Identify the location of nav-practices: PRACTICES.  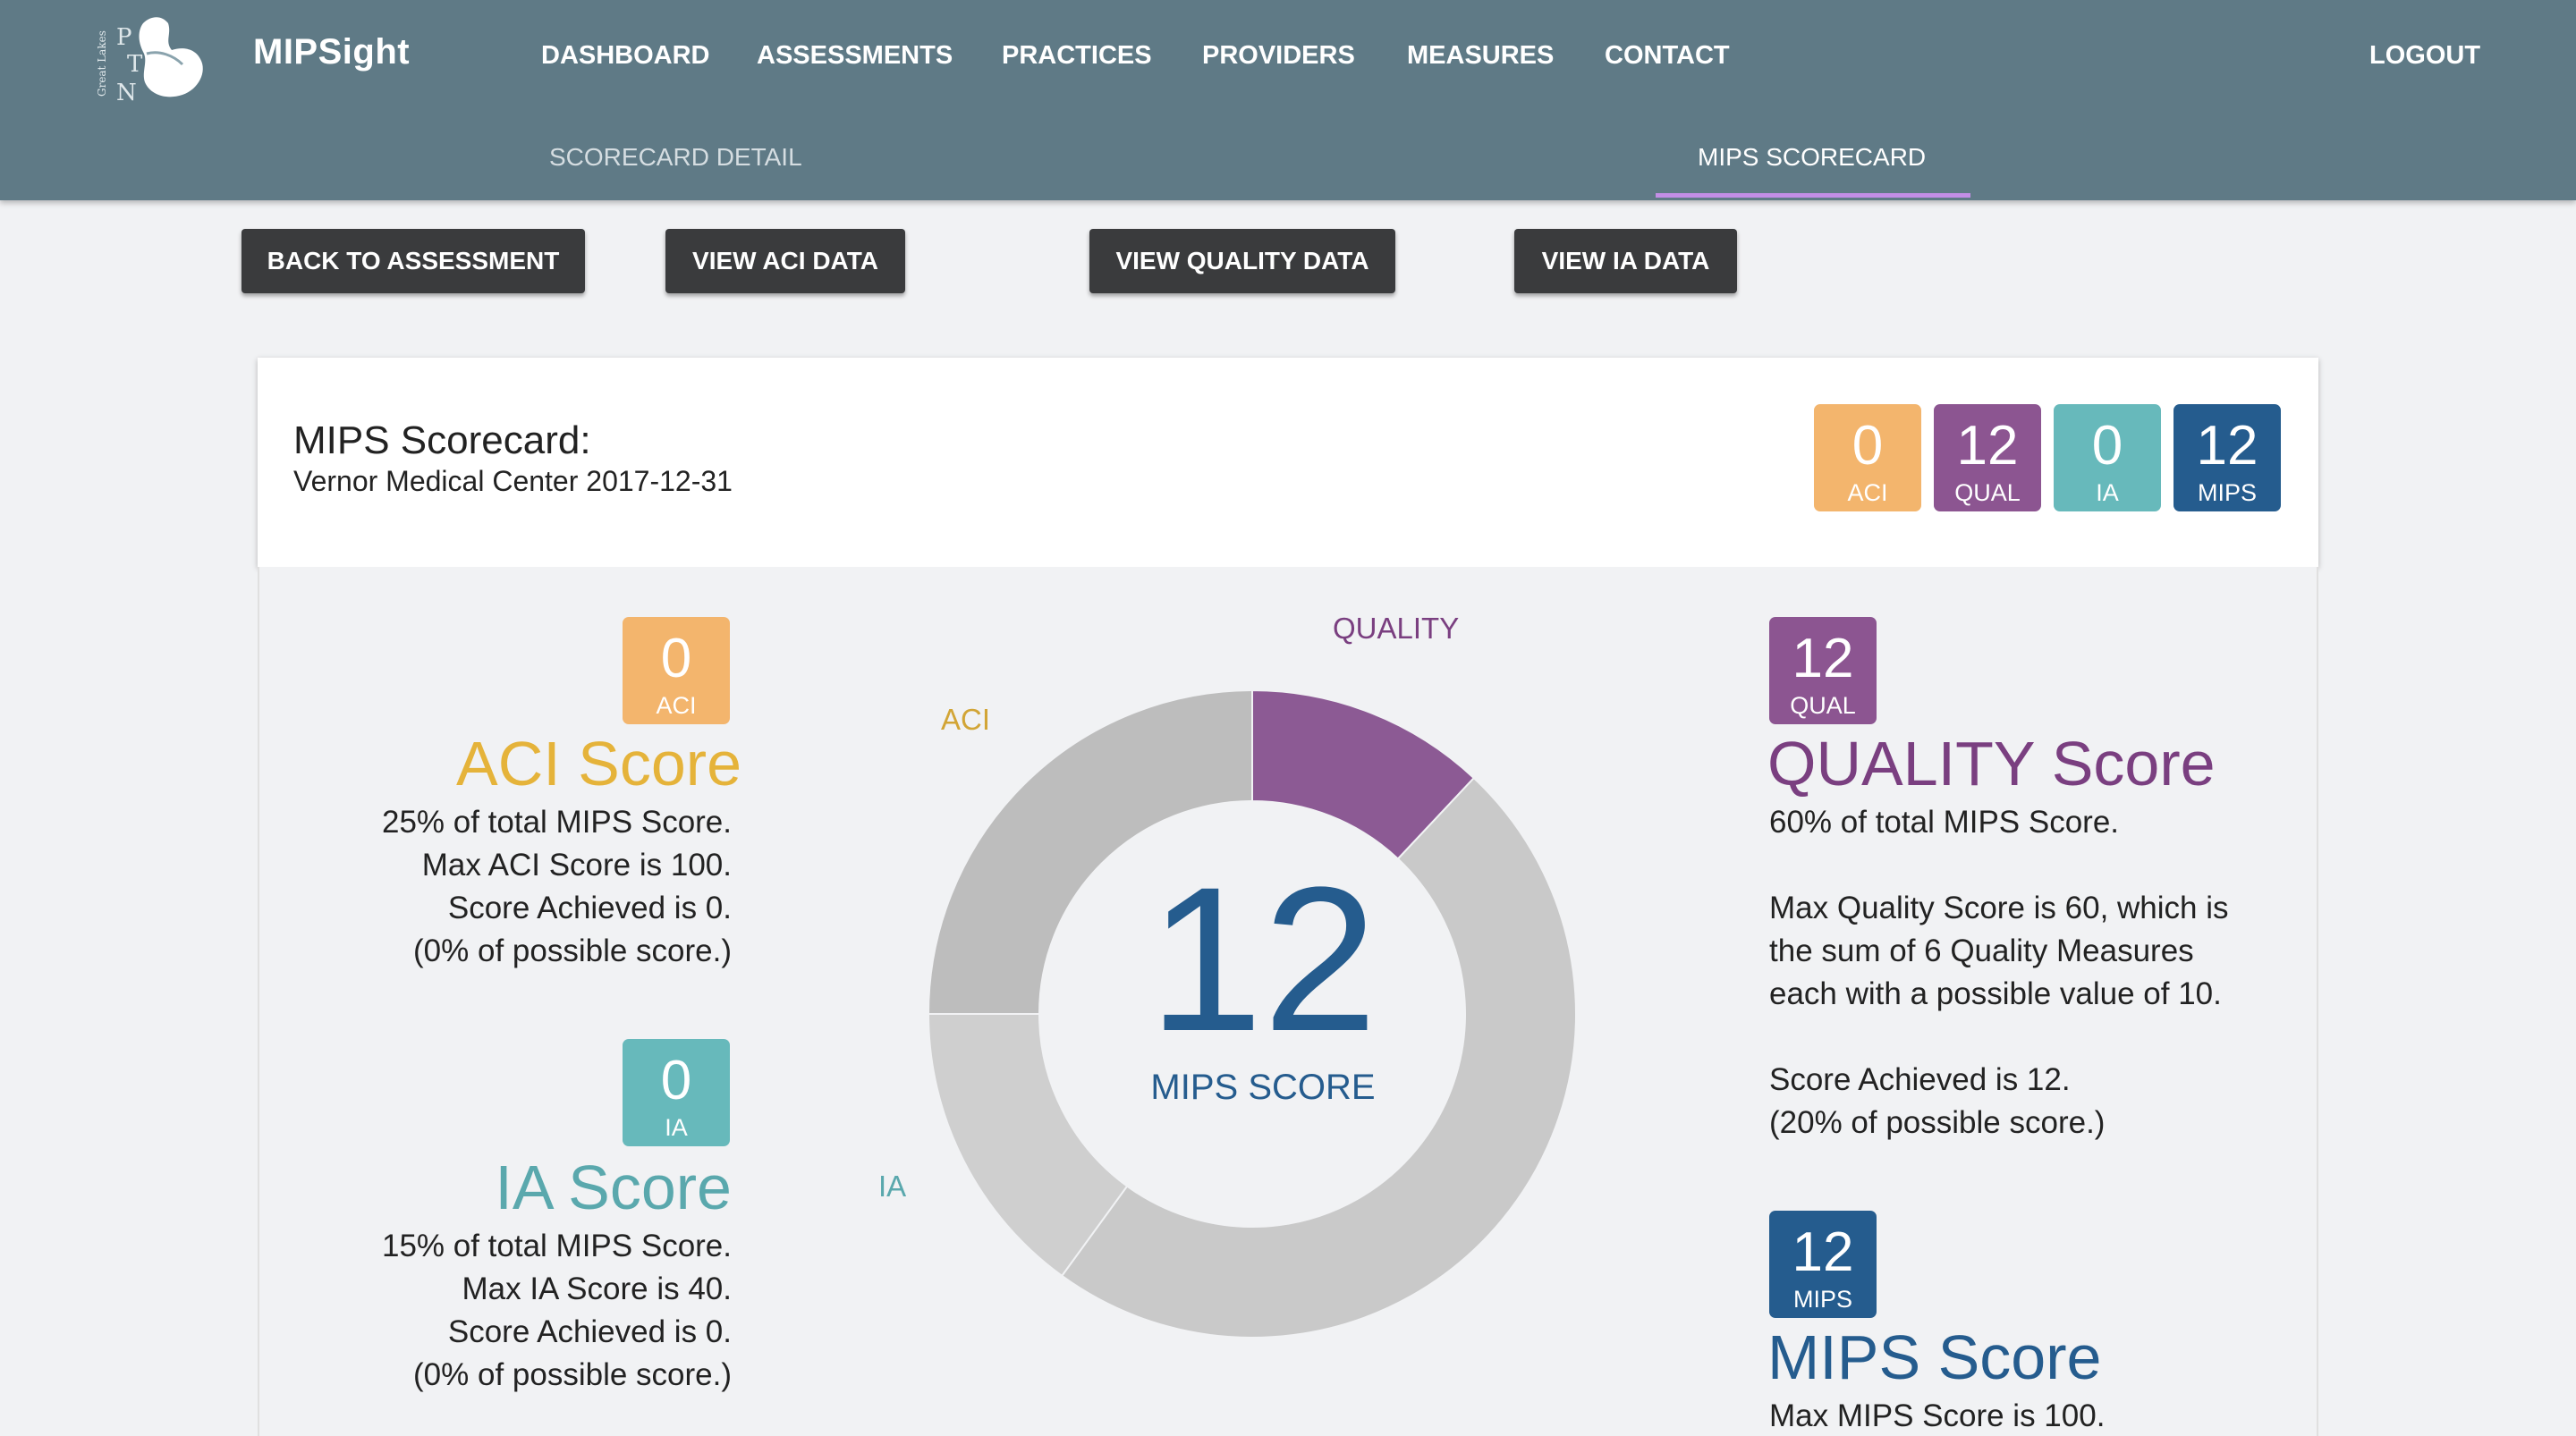
(1077, 56).